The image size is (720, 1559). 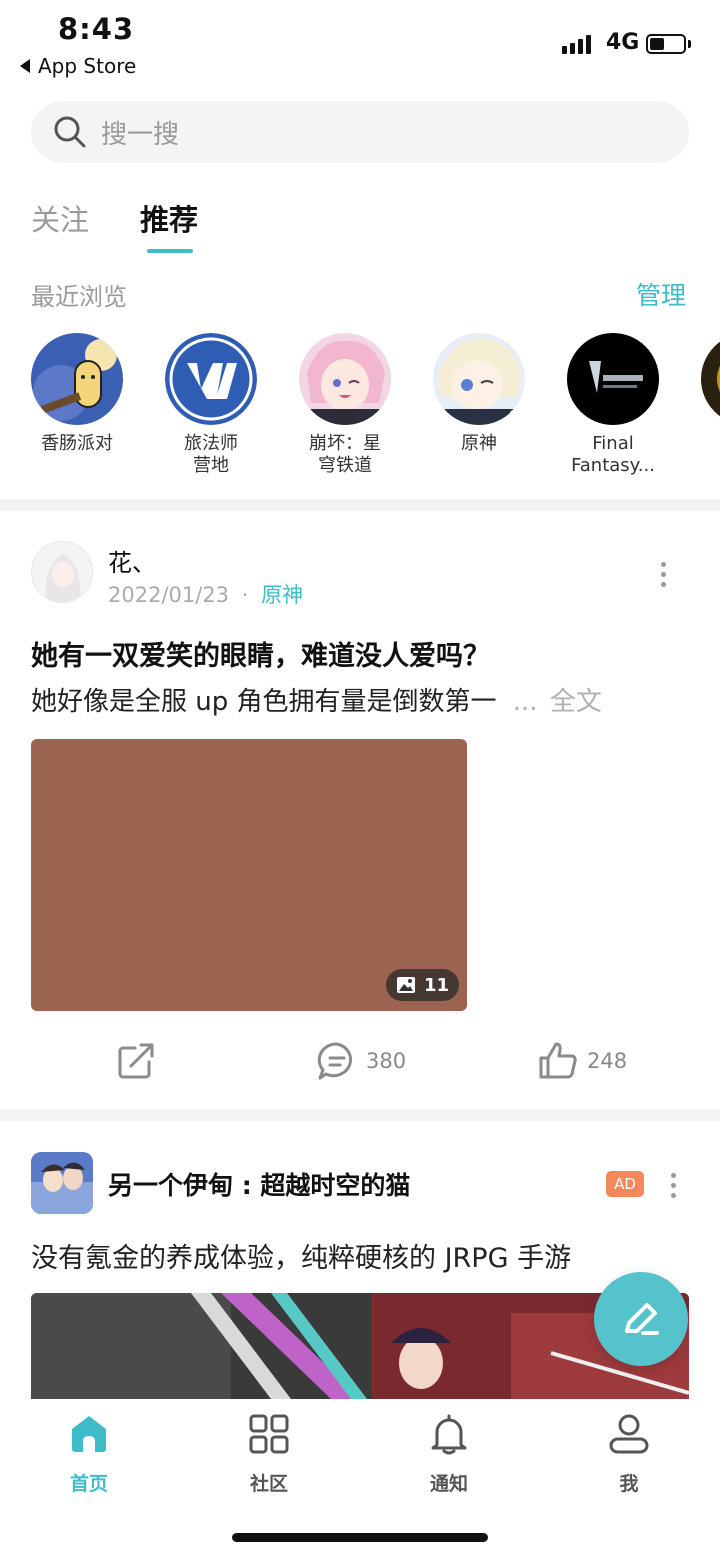 What do you see at coordinates (361, 1061) in the screenshot?
I see `comment-button: 380` at bounding box center [361, 1061].